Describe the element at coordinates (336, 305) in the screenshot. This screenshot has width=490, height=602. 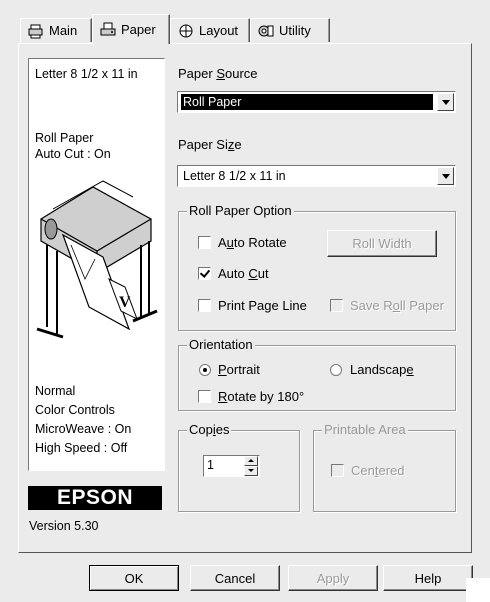
I see `save-roll-paper-checkbox` at that location.